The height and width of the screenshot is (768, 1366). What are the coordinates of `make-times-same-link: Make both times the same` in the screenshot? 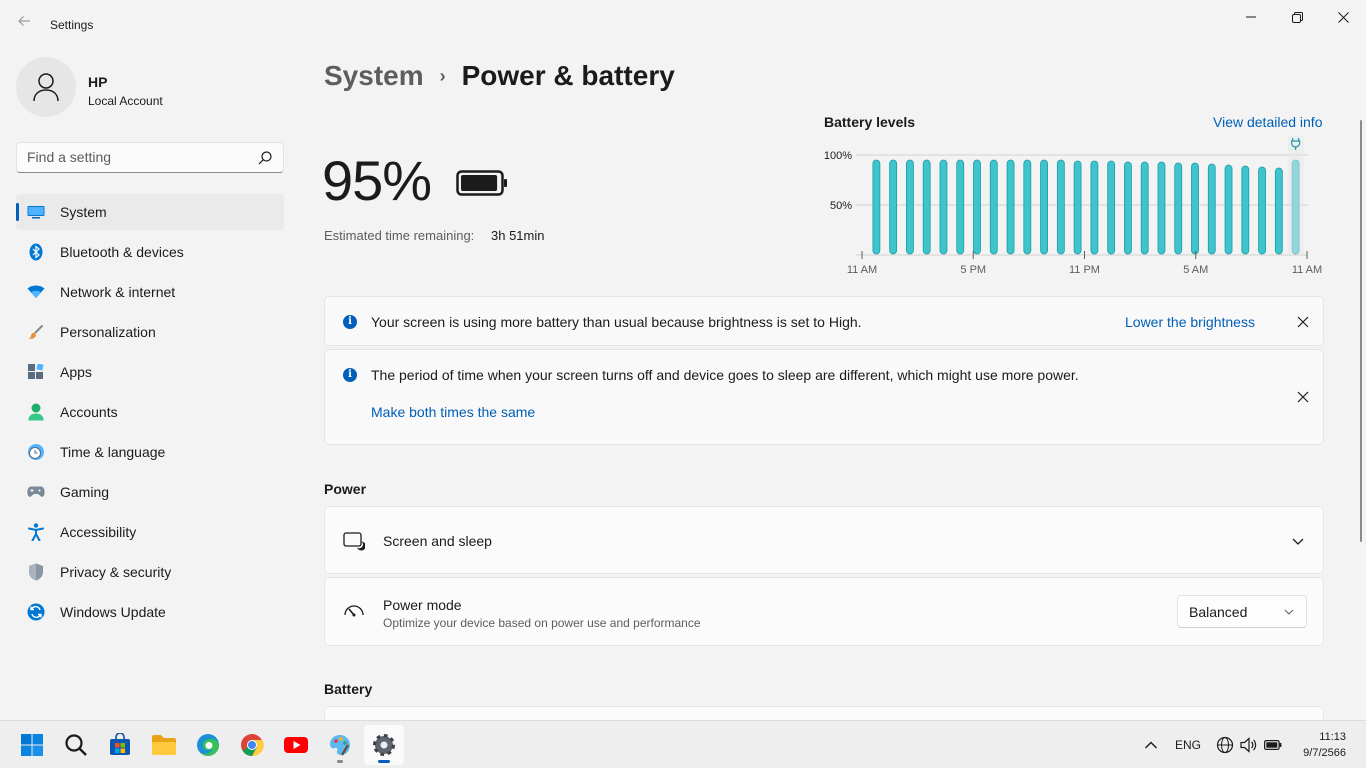 It's located at (453, 412).